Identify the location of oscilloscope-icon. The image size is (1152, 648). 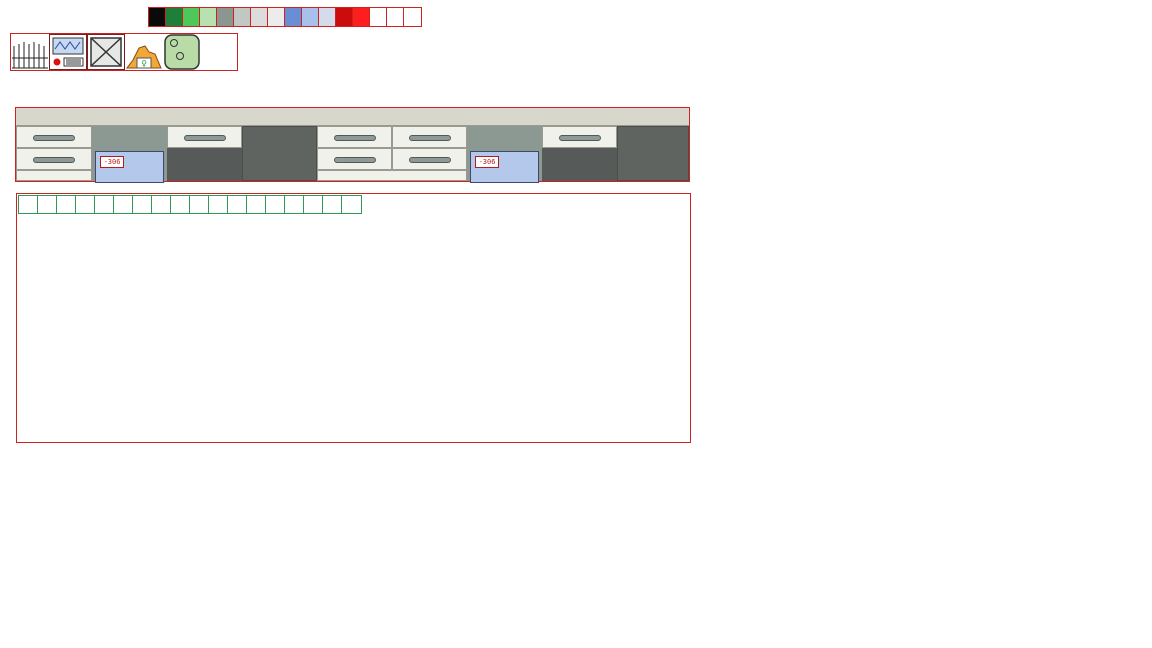
(68, 52).